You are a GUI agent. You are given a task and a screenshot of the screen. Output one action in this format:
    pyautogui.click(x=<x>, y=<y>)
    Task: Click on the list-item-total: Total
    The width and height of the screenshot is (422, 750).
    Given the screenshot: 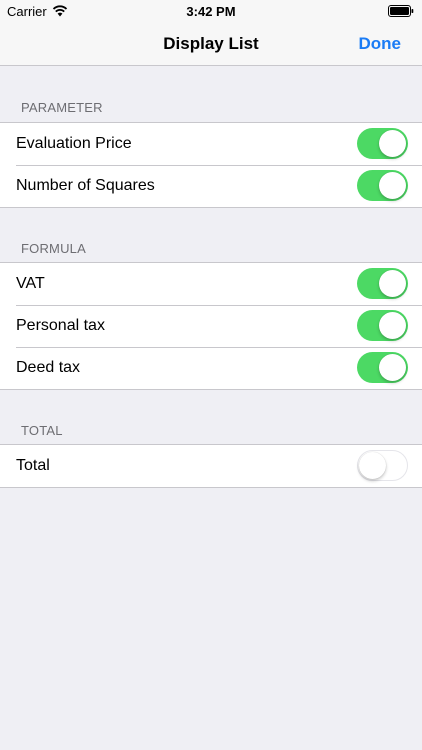 What is the action you would take?
    pyautogui.click(x=211, y=466)
    